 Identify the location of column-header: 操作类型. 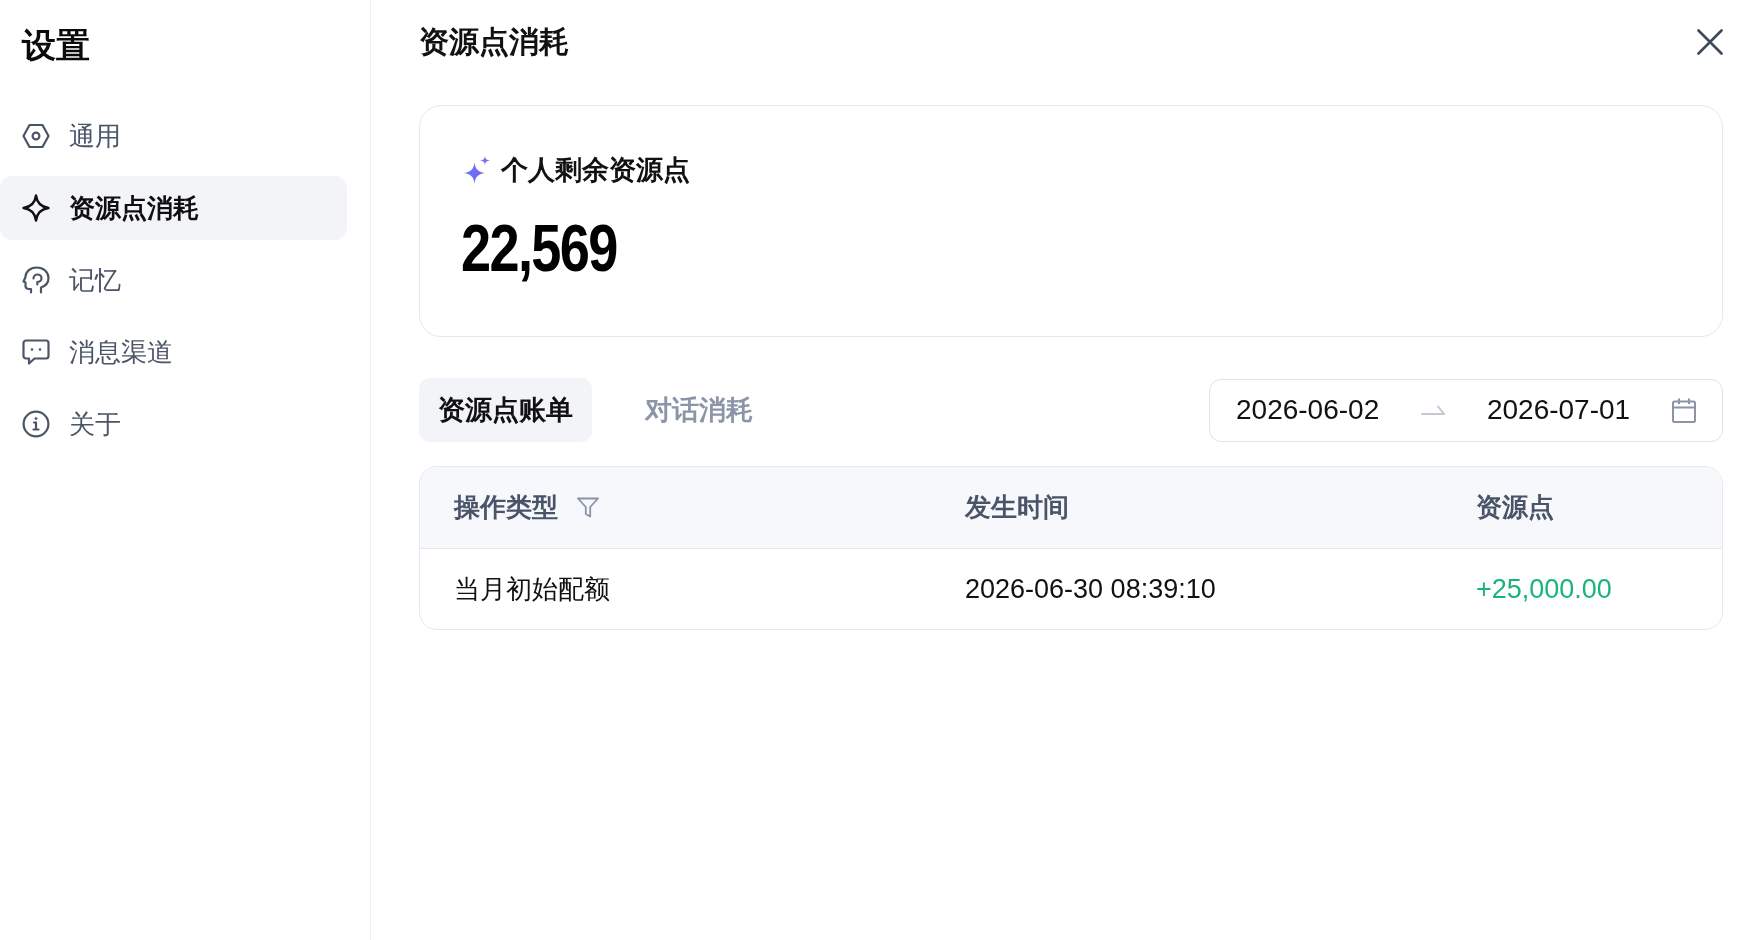
(506, 507).